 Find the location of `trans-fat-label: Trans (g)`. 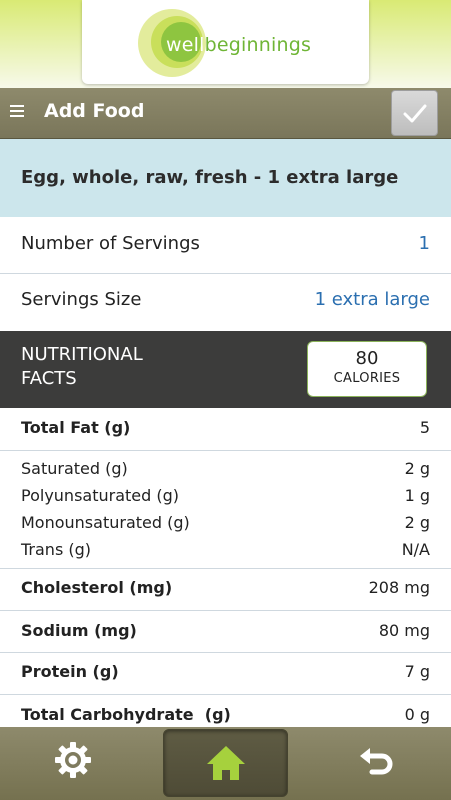

trans-fat-label: Trans (g) is located at coordinates (56, 549).